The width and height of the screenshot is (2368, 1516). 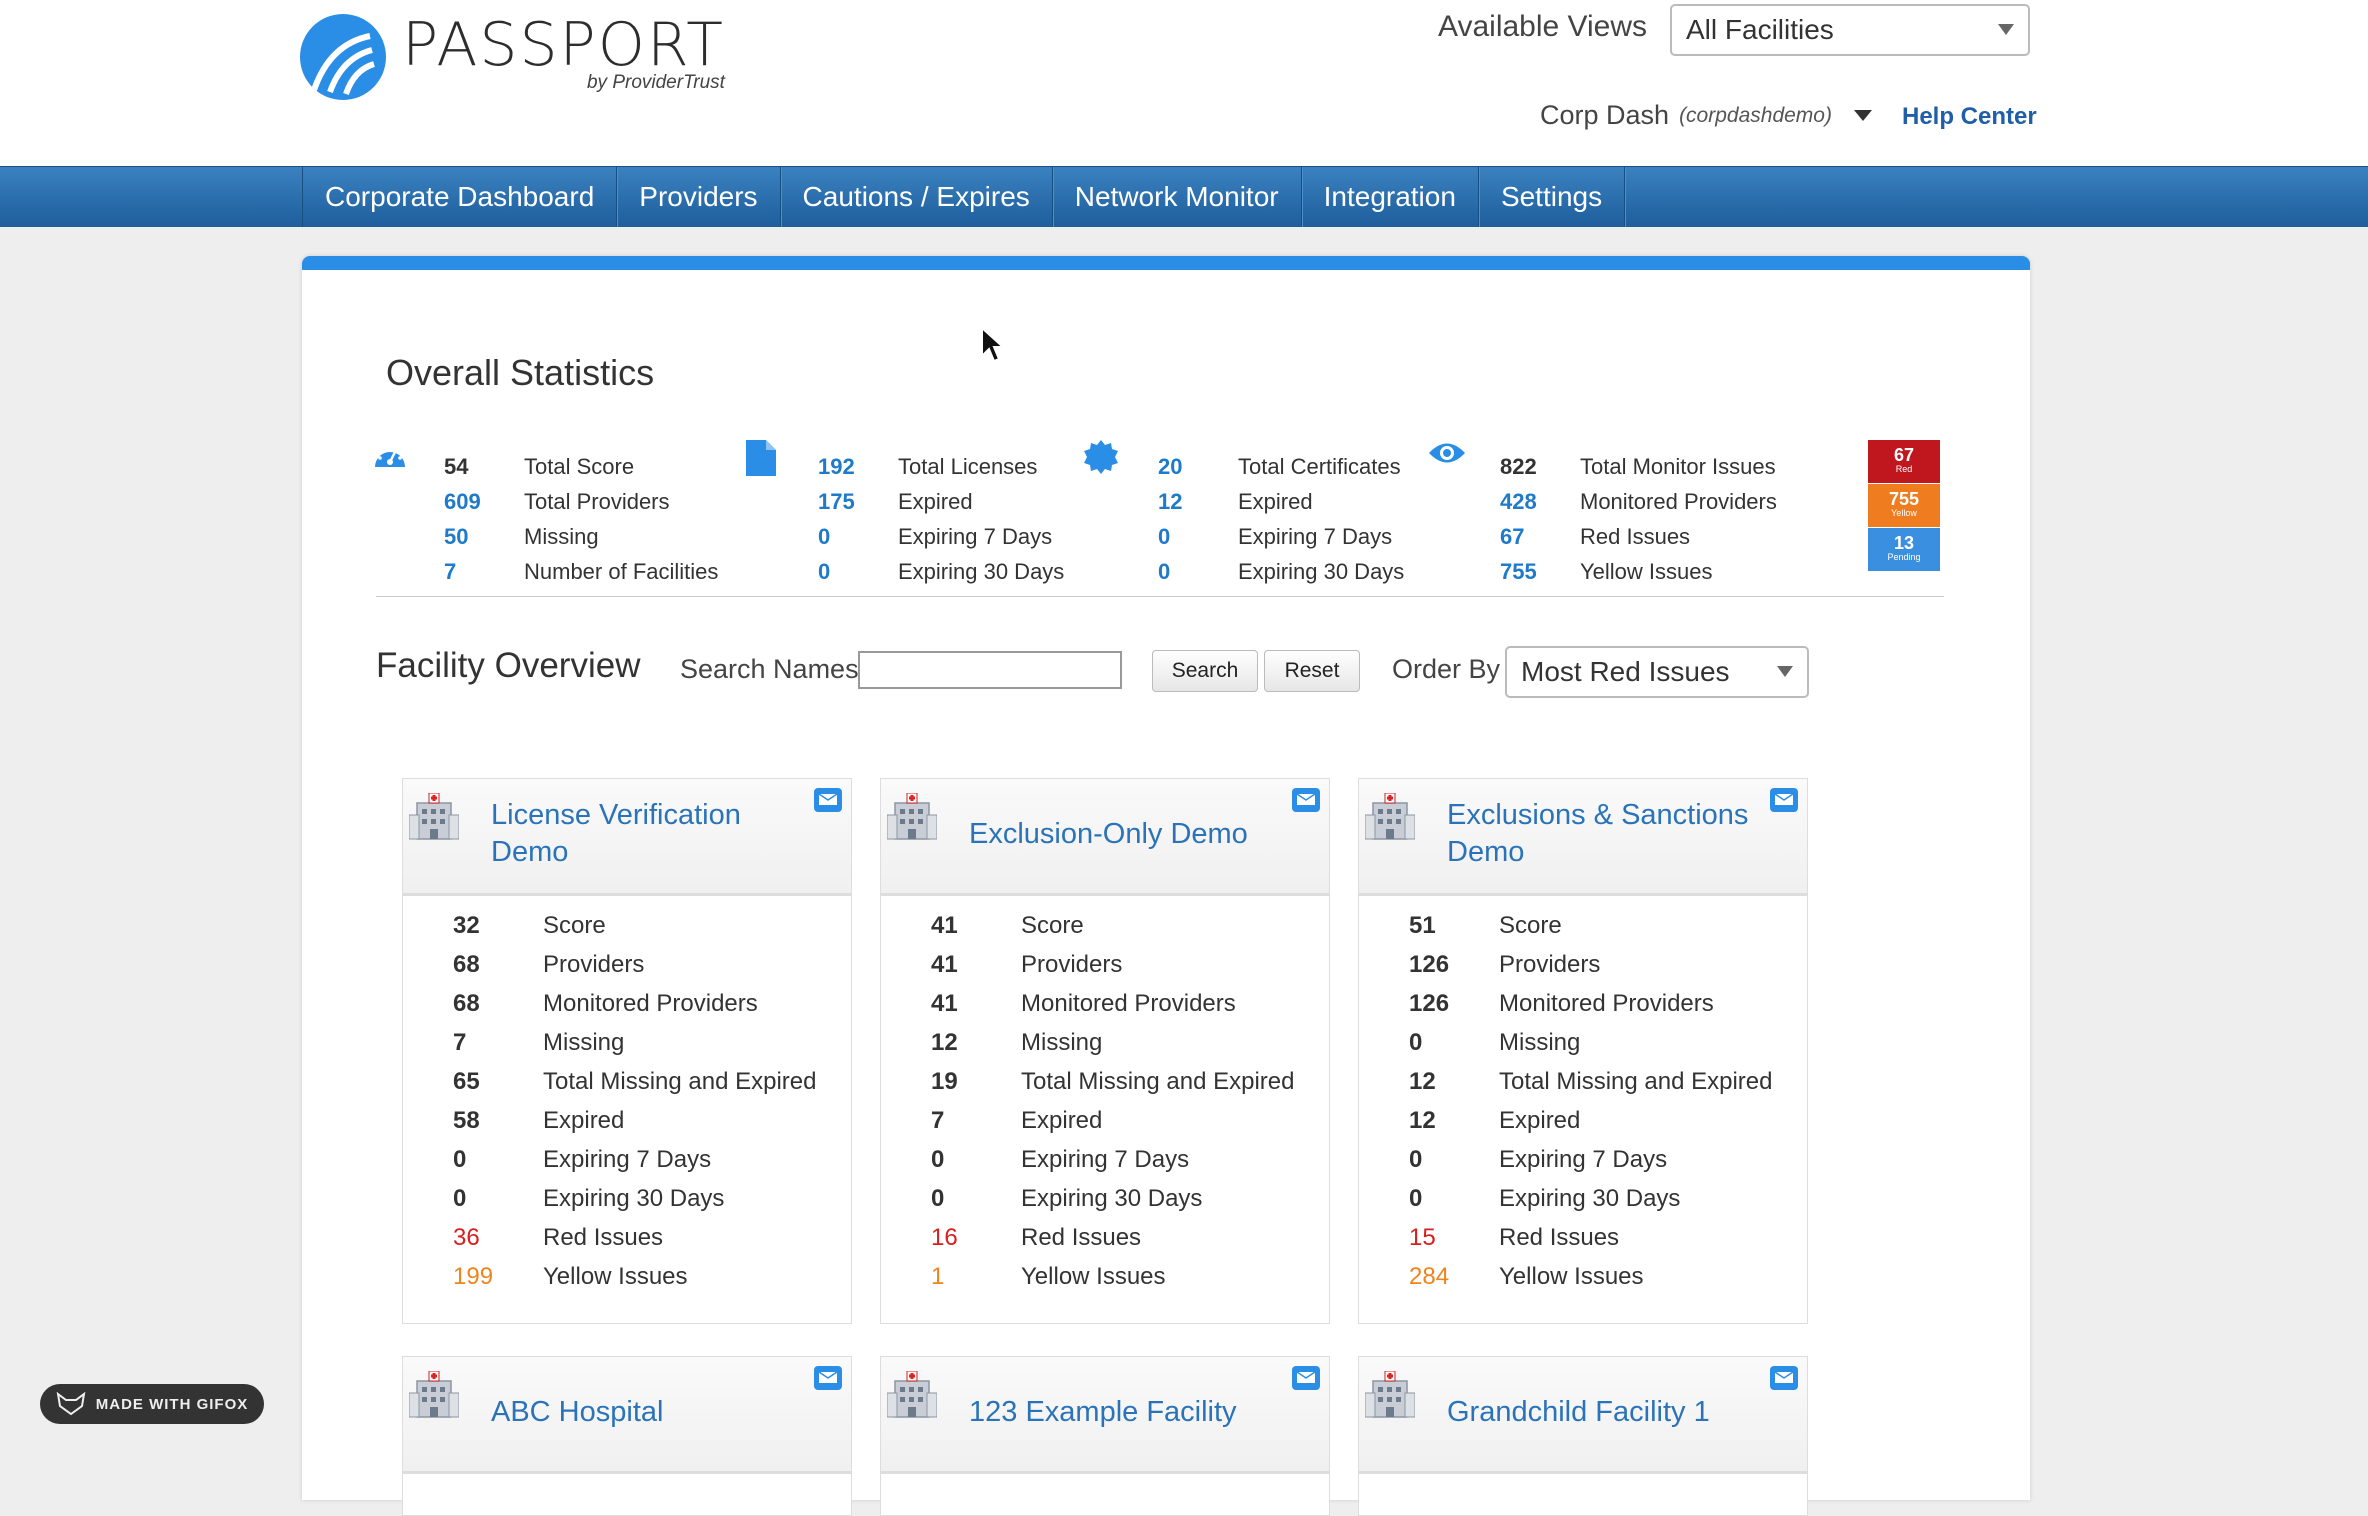 I want to click on total-licenses-value: 192, so click(x=836, y=467).